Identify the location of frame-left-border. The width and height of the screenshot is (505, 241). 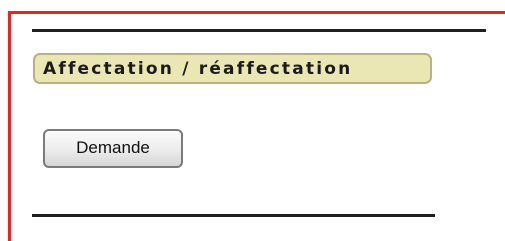
(9, 126).